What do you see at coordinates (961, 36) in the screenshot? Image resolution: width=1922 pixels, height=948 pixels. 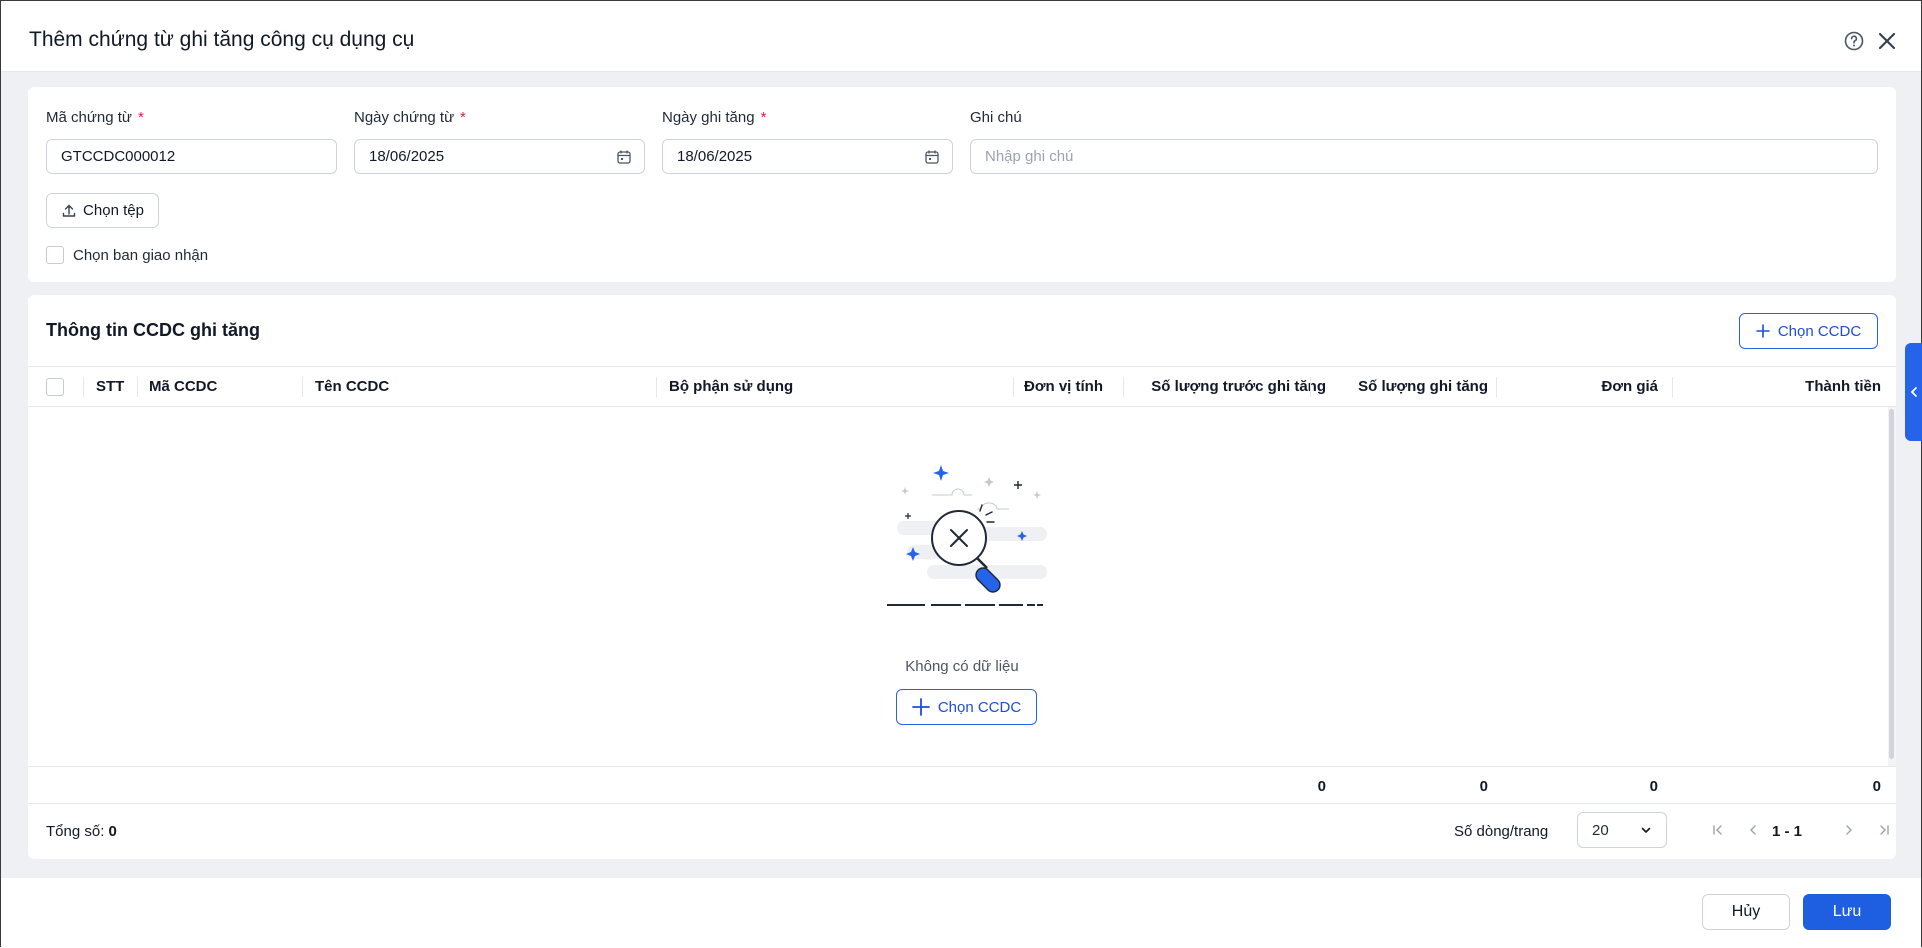 I see `dialog-header: Thêm chứng từ ghi tăng công cụ dụng cụ` at bounding box center [961, 36].